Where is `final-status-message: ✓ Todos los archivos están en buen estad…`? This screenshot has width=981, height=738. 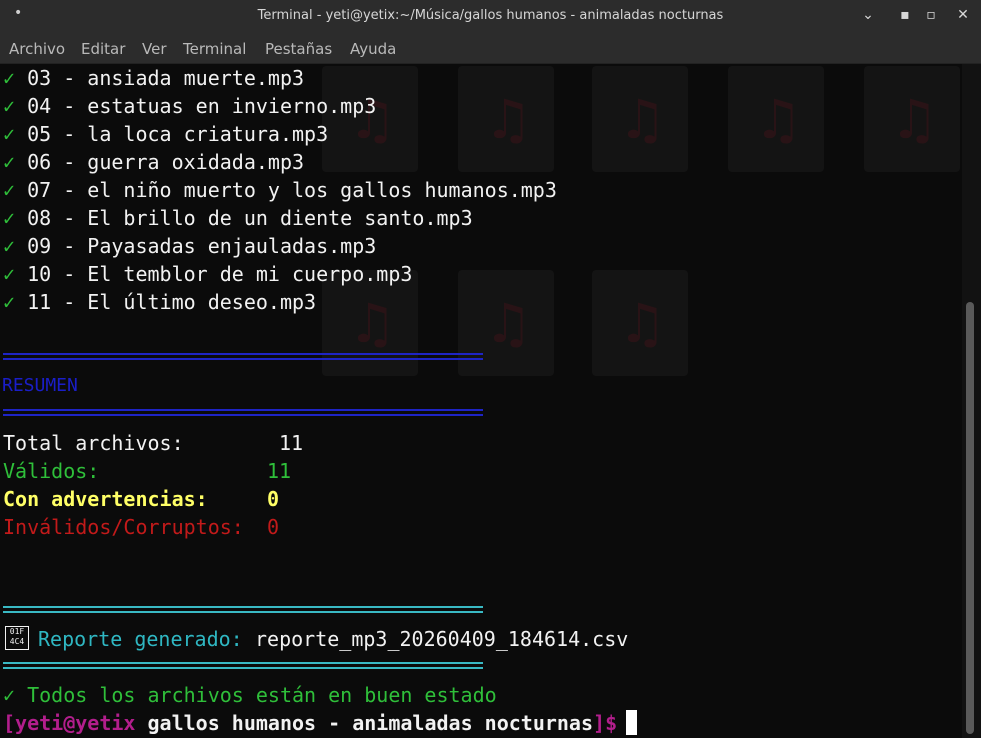
final-status-message: ✓ Todos los archivos están en buen estad… is located at coordinates (250, 695).